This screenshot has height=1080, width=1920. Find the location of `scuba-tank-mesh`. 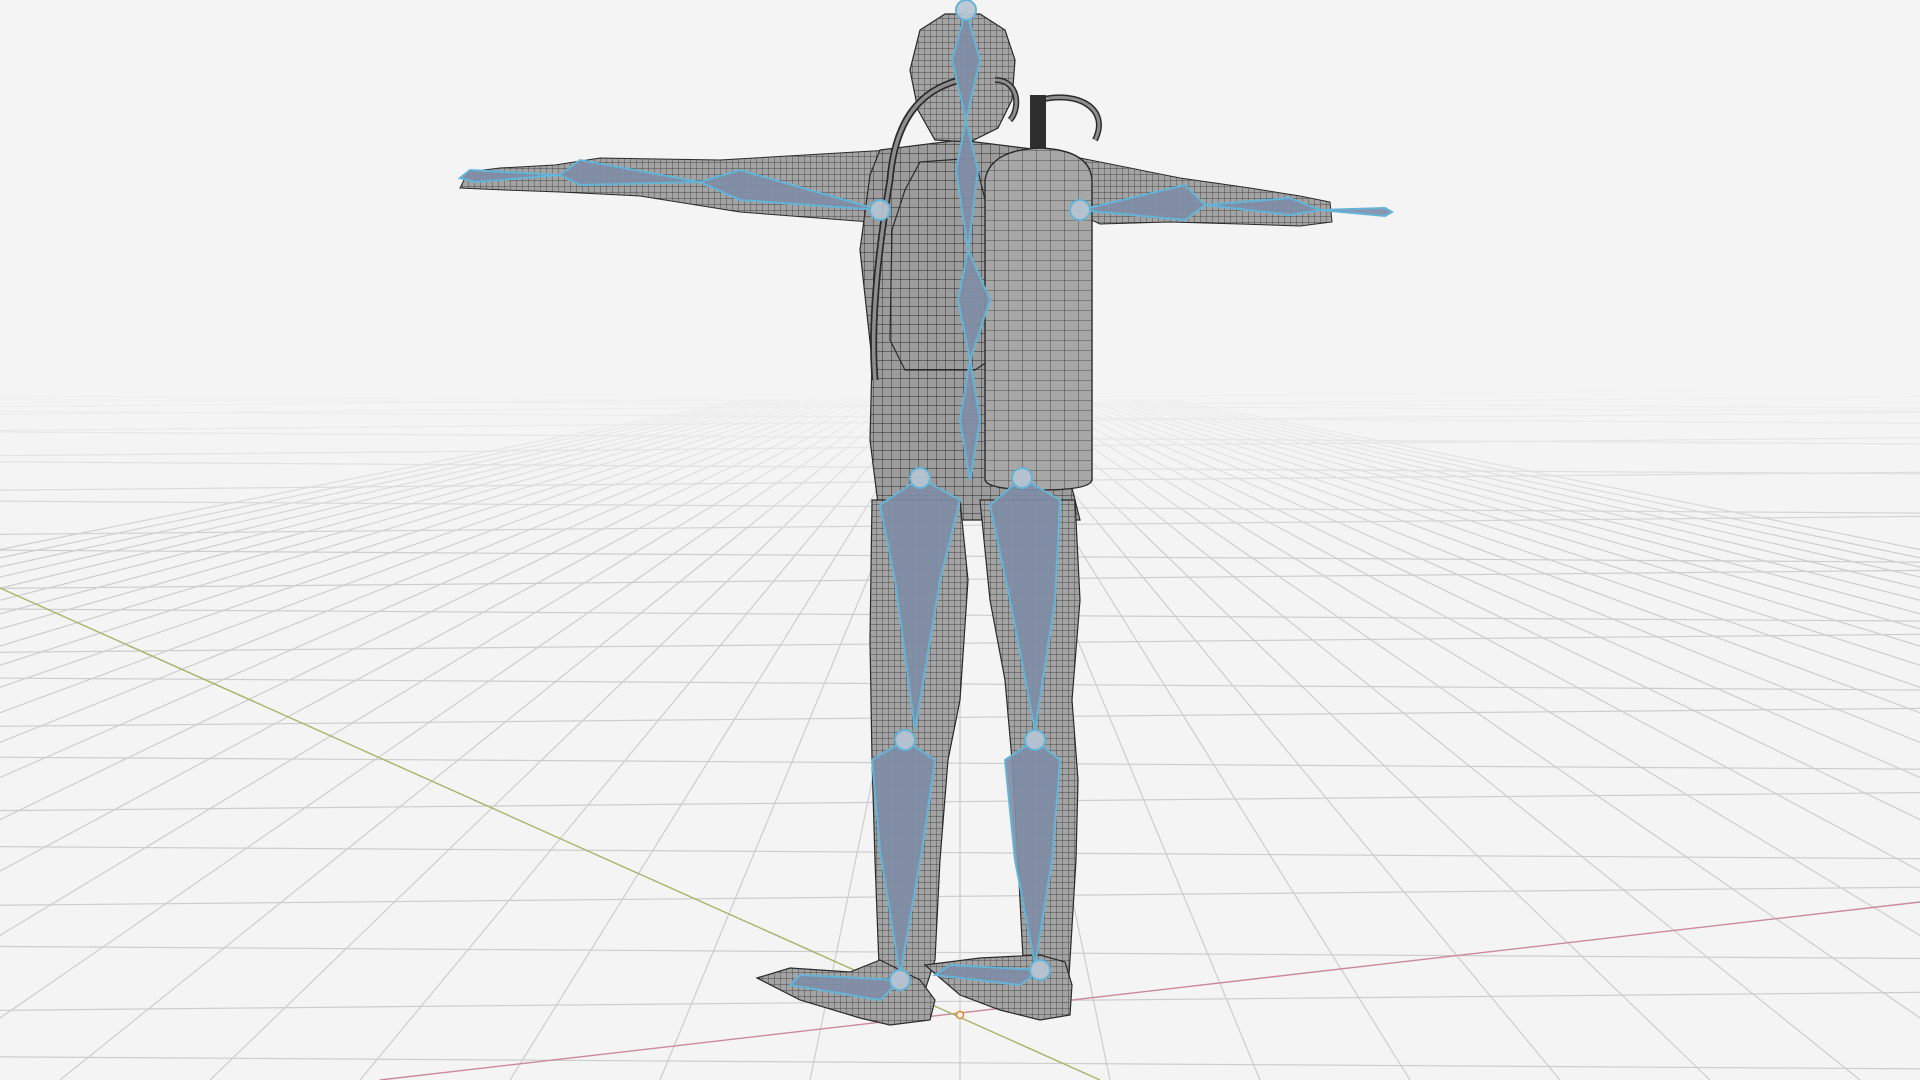

scuba-tank-mesh is located at coordinates (1038, 319).